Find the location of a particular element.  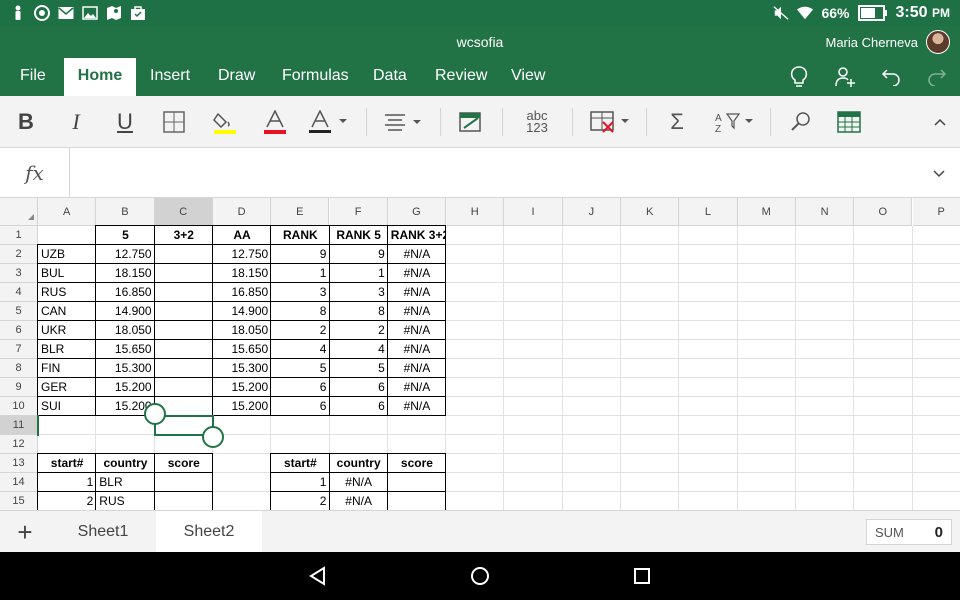

cell-g2: #N/A is located at coordinates (417, 254).